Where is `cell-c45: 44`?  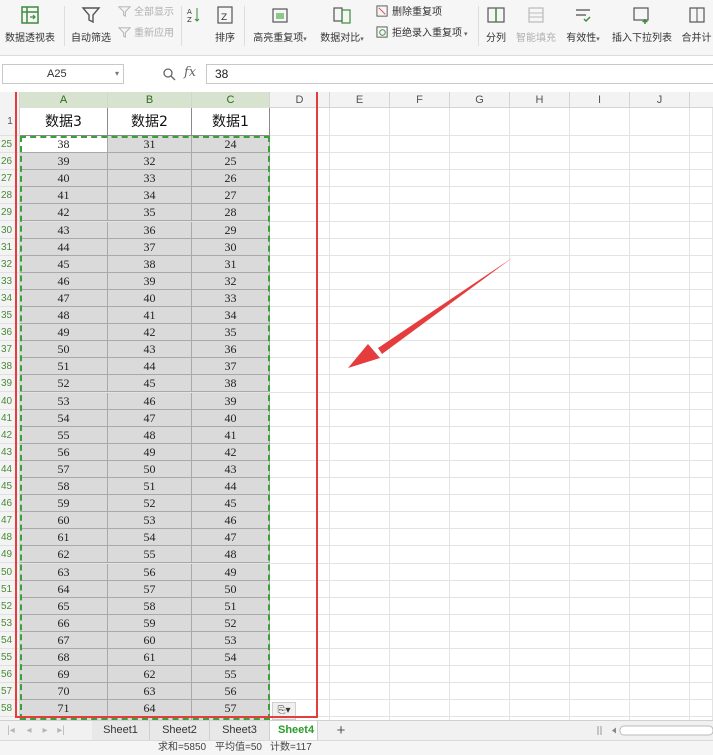
cell-c45: 44 is located at coordinates (231, 487).